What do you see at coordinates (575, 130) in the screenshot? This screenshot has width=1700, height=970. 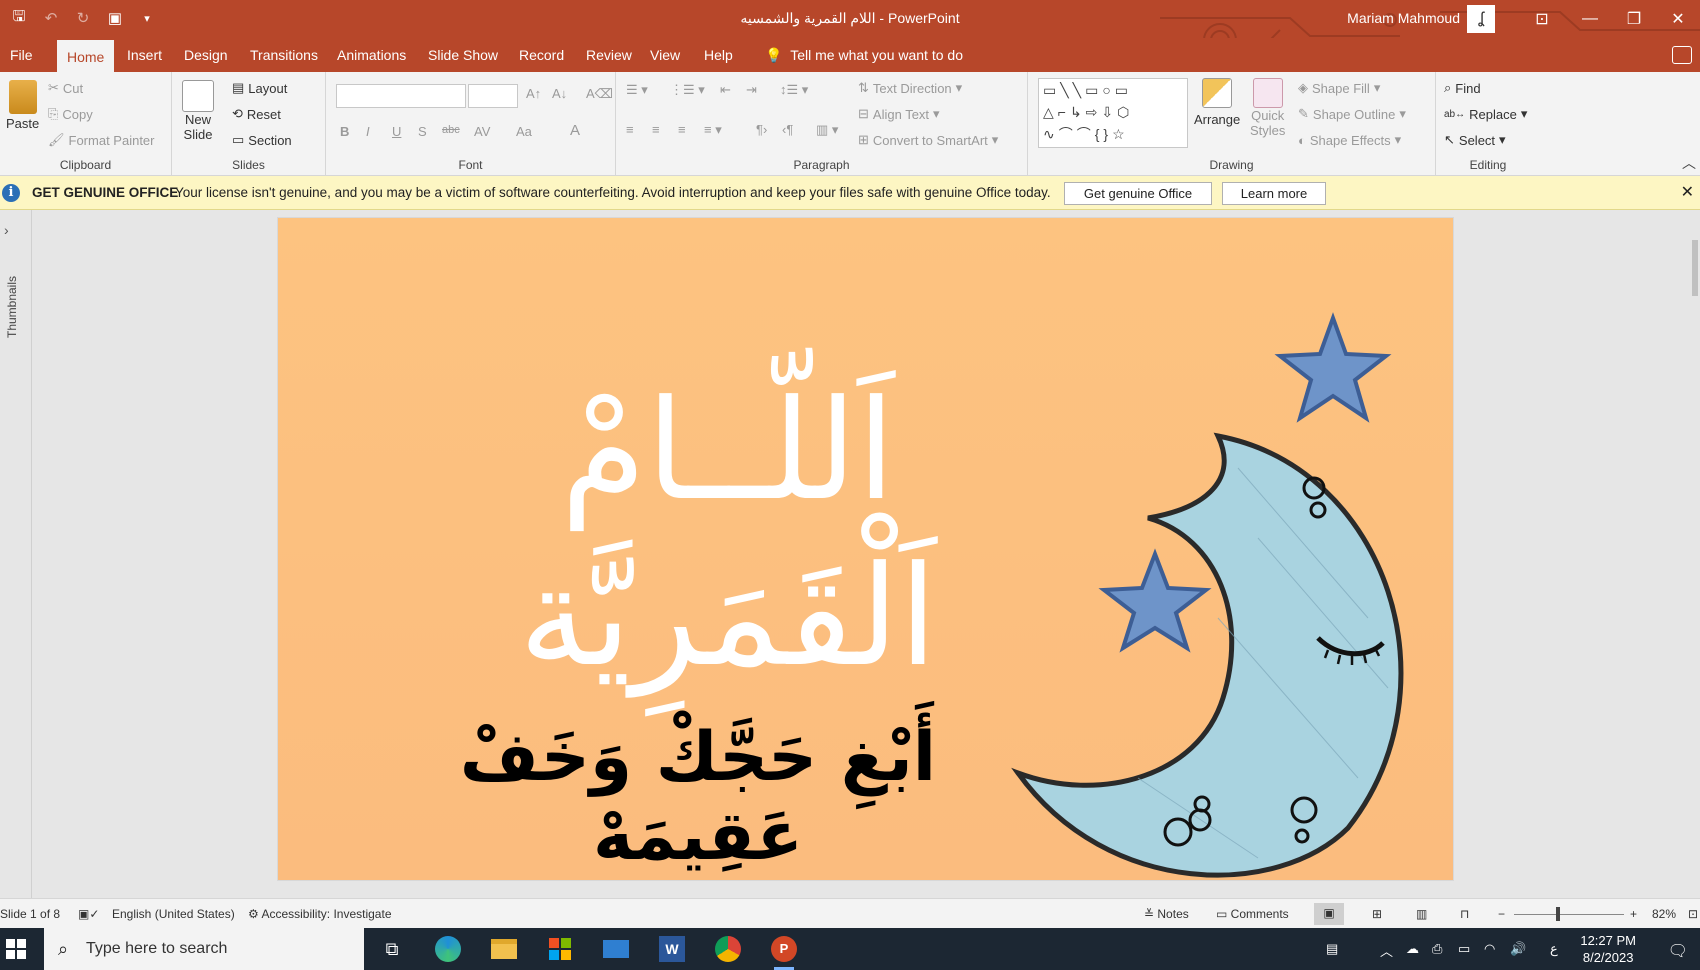 I see `font-color-button: A` at bounding box center [575, 130].